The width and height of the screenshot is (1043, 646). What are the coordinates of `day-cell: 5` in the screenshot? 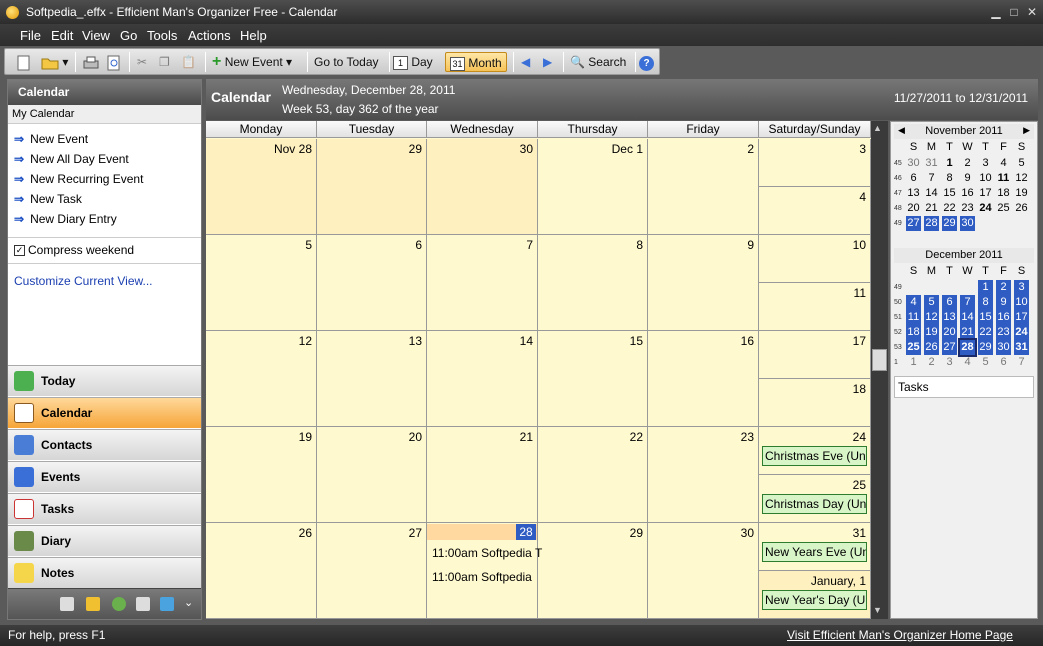 It's located at (261, 283).